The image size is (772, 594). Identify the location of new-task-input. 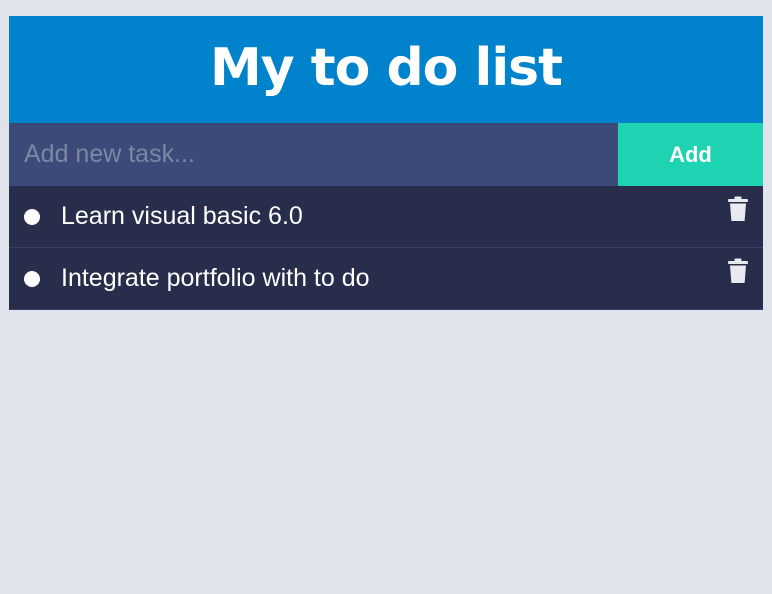
(313, 154).